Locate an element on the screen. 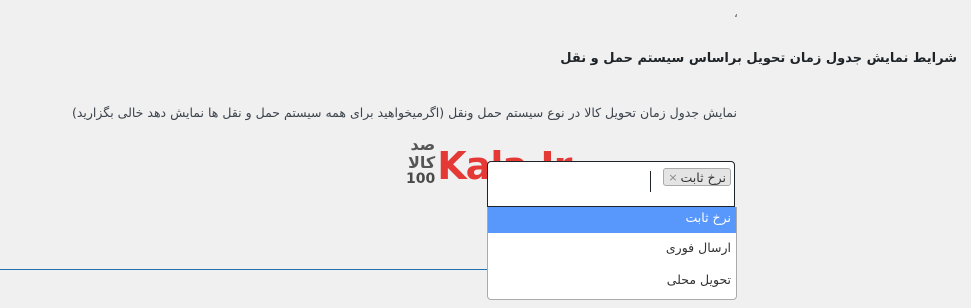  selected-tag: نرخ ثابت × is located at coordinates (697, 177).